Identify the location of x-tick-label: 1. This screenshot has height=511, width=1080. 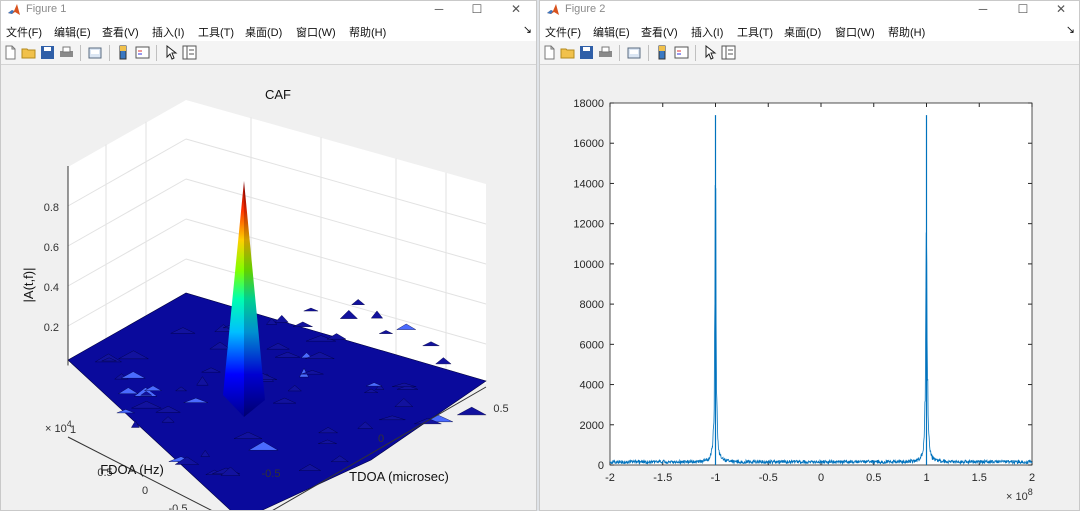
(926, 478).